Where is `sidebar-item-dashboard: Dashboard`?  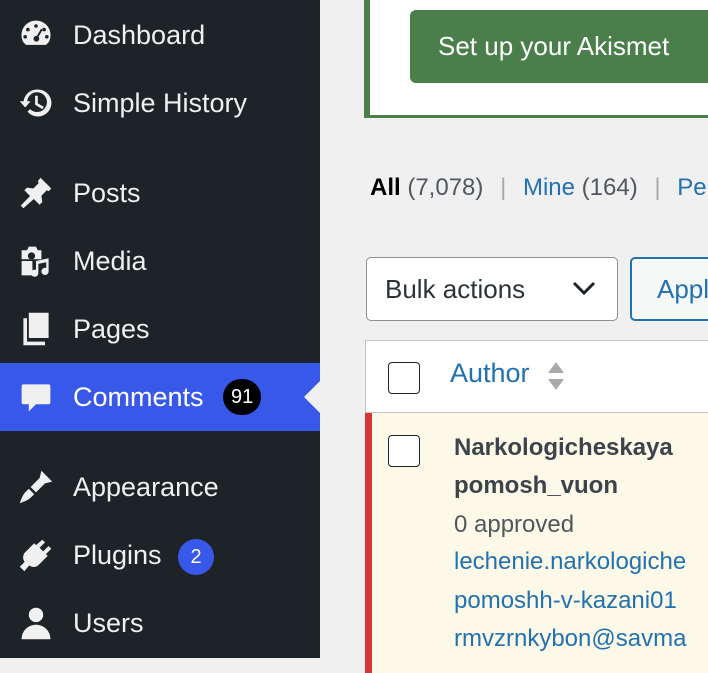 sidebar-item-dashboard: Dashboard is located at coordinates (160, 35).